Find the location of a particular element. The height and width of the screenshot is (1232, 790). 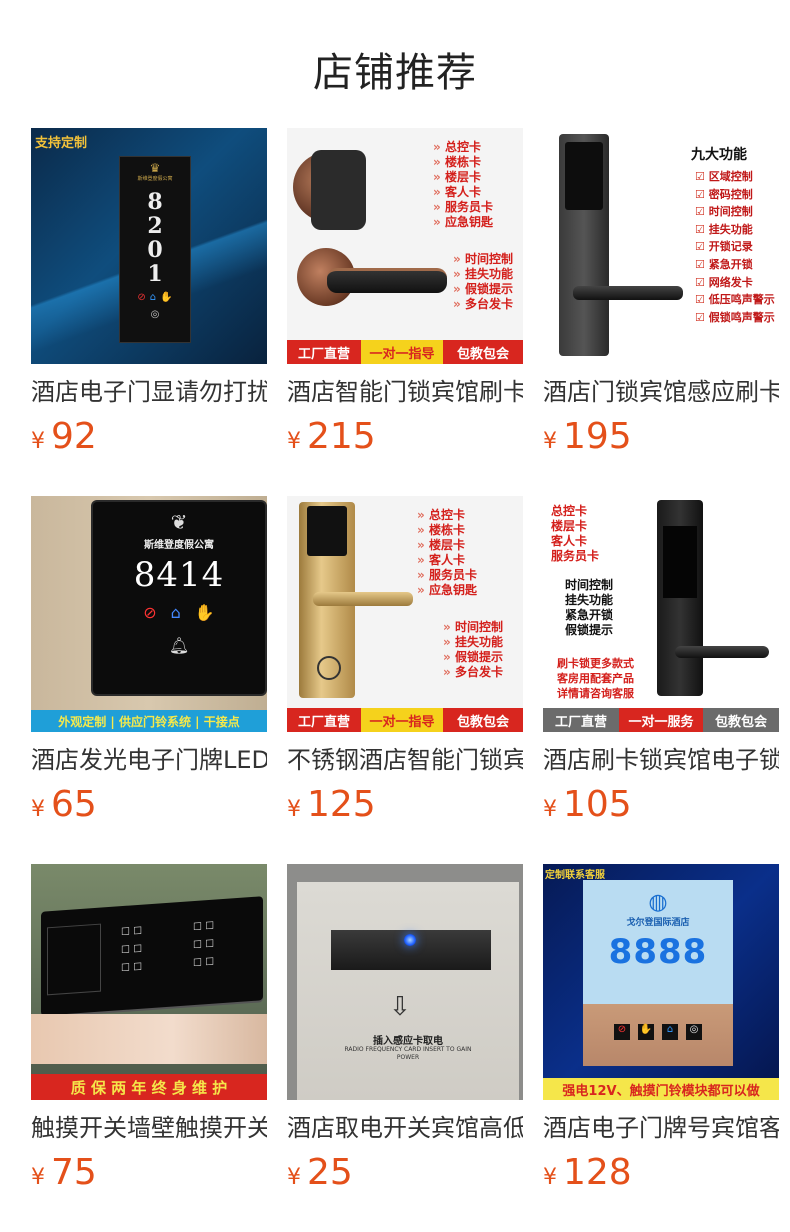

product-name: 酒店刷卡锁宾馆电子锁 is located at coordinates (661, 760).